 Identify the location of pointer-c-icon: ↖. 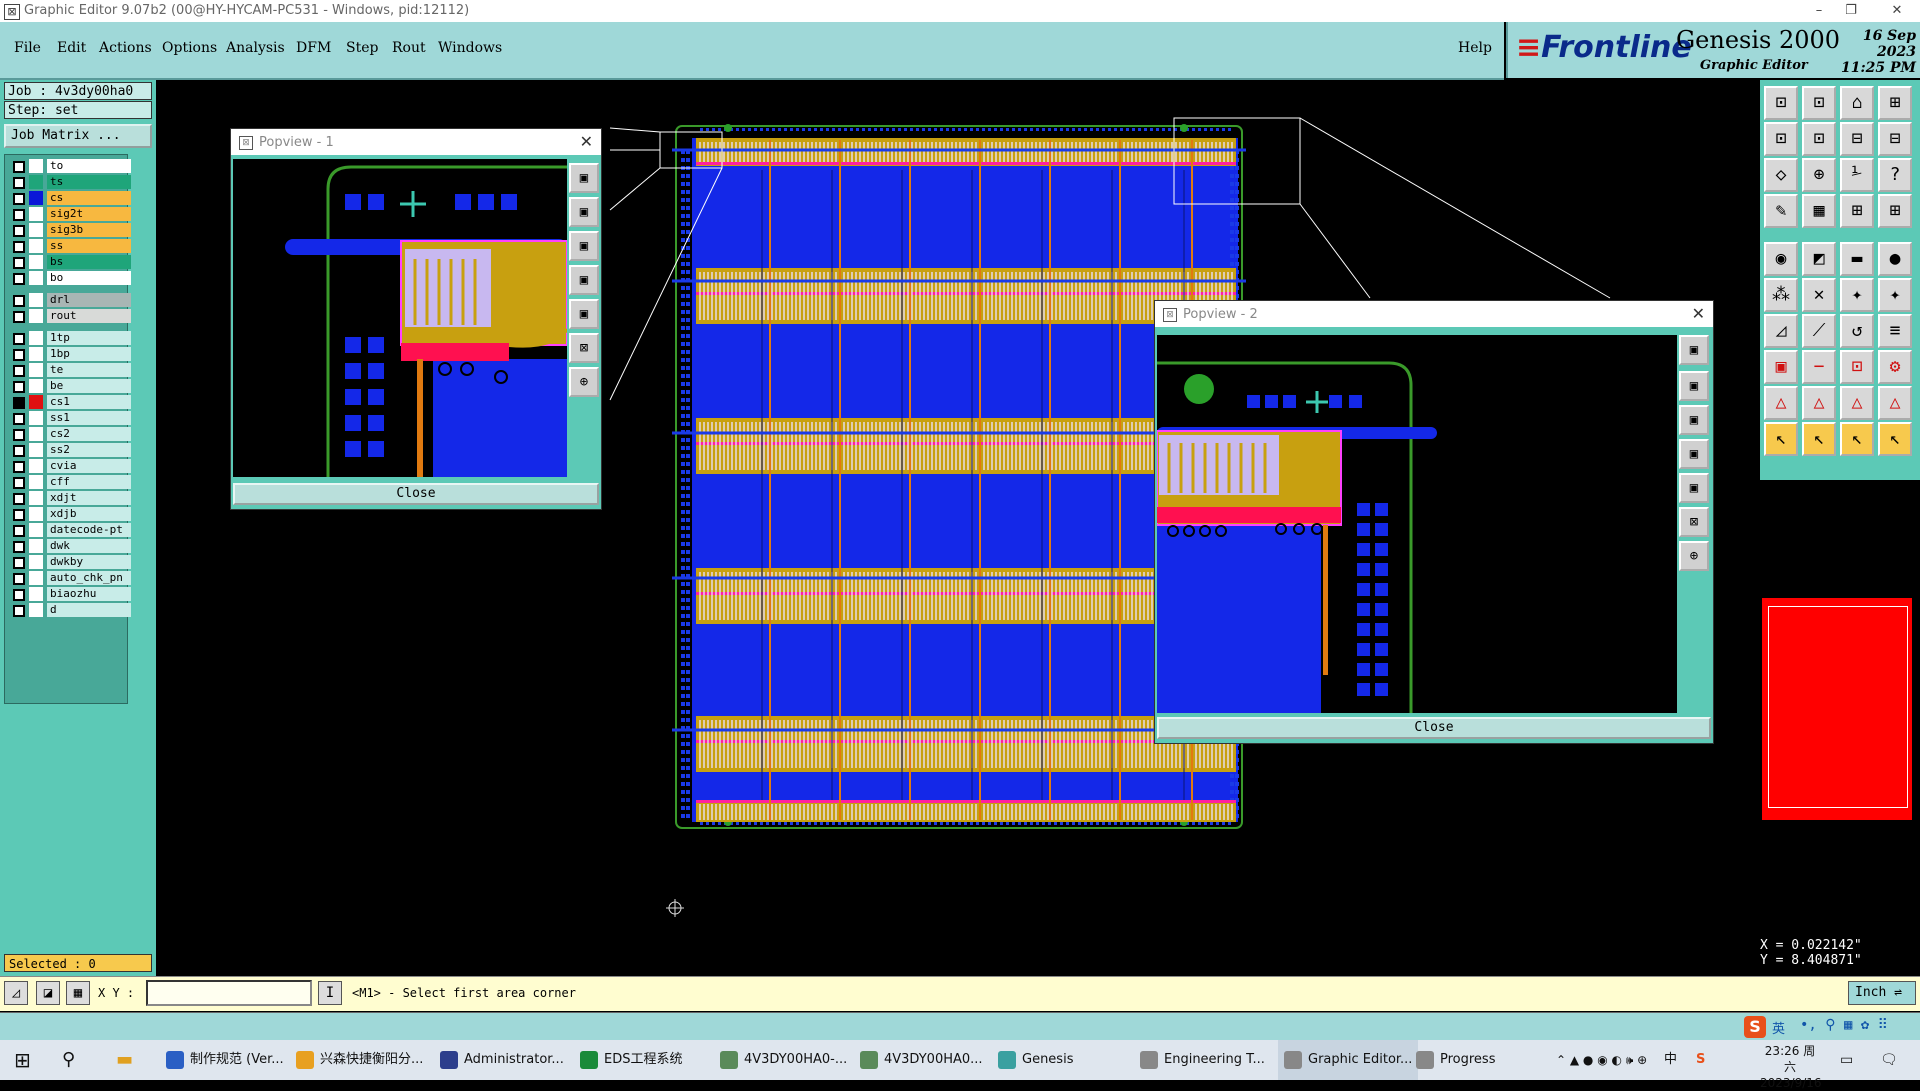
(1857, 439).